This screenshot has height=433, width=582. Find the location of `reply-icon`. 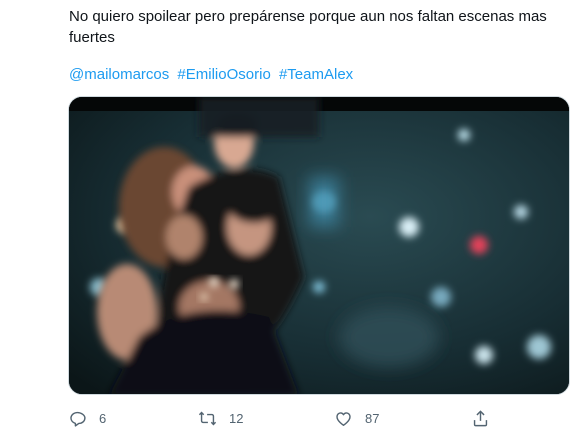

reply-icon is located at coordinates (78, 419).